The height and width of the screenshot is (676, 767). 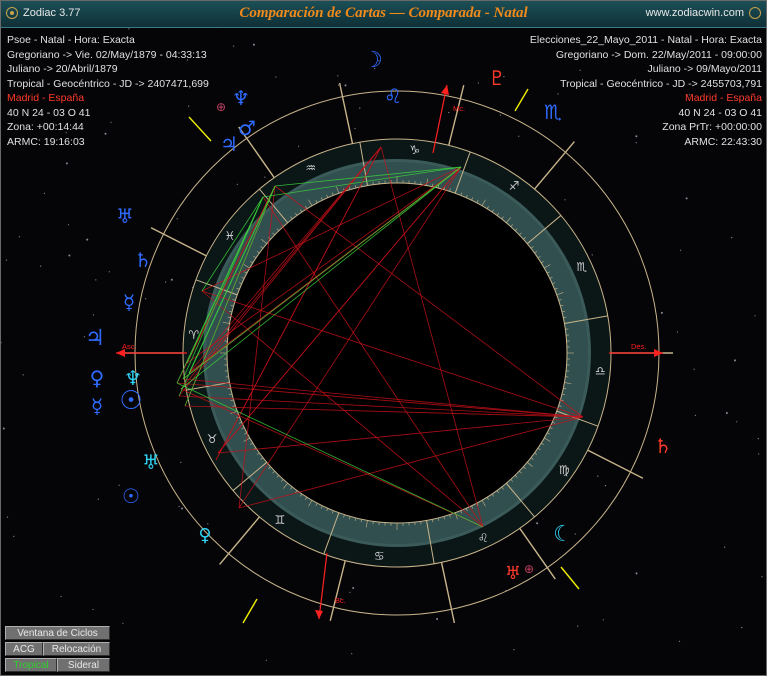 What do you see at coordinates (393, 96) in the screenshot?
I see `leo-sign-icon: ♌` at bounding box center [393, 96].